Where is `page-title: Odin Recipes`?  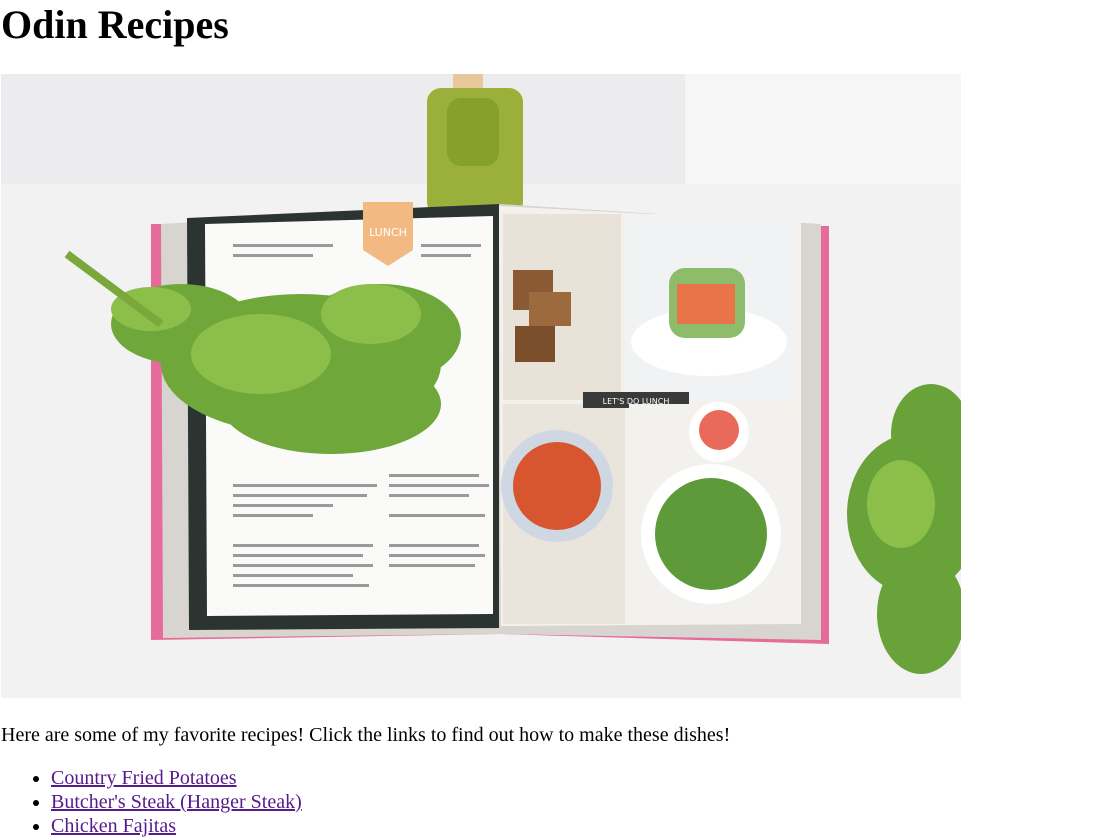
page-title: Odin Recipes is located at coordinates (115, 24).